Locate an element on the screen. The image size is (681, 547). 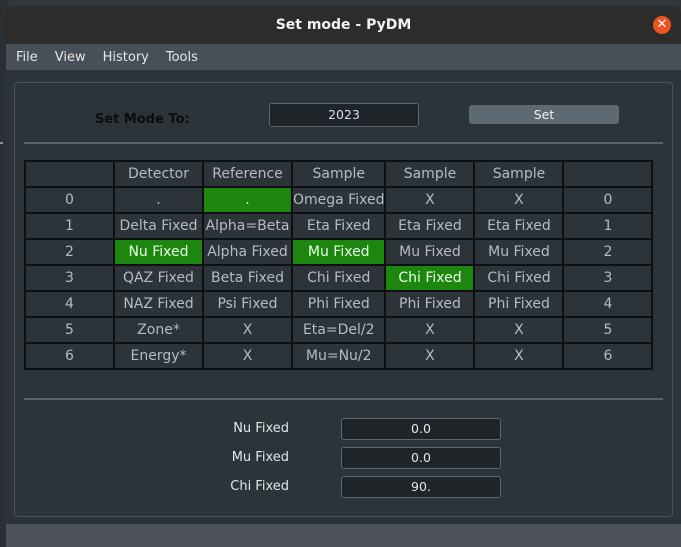
menu-file: File is located at coordinates (27, 57).